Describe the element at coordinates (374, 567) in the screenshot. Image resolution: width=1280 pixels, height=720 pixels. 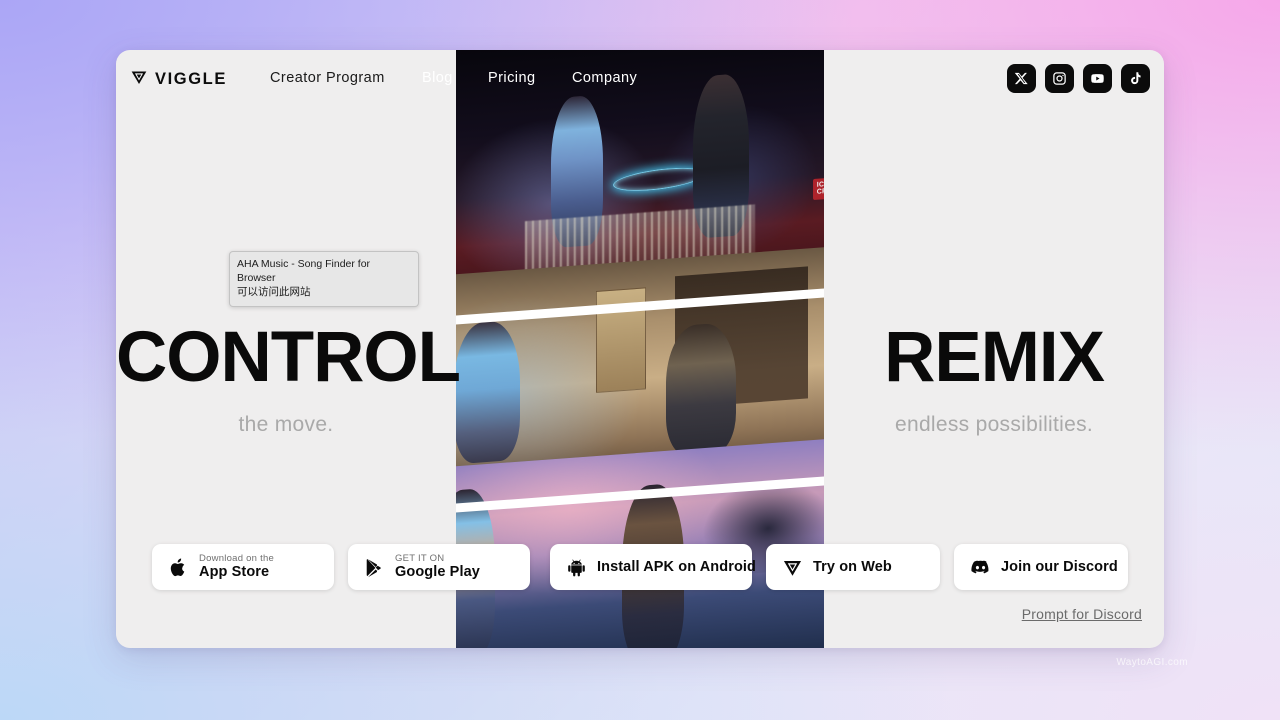
I see `google-play-icon` at that location.